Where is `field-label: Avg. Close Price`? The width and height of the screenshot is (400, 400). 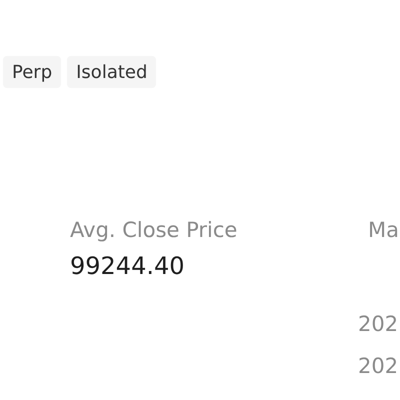 field-label: Avg. Close Price is located at coordinates (154, 230).